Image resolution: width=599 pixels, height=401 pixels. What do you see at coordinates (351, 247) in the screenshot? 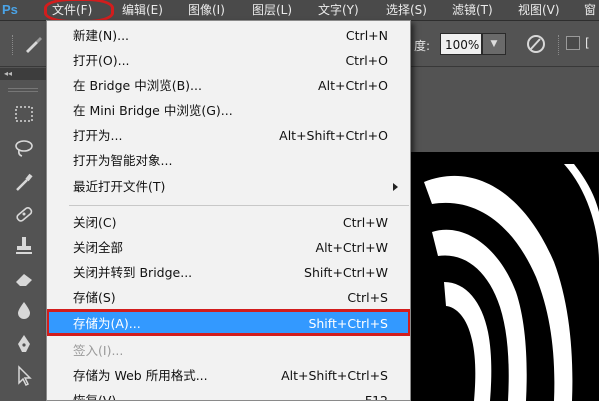
I see `menu-item-shortcut: Alt+Ctrl+W` at bounding box center [351, 247].